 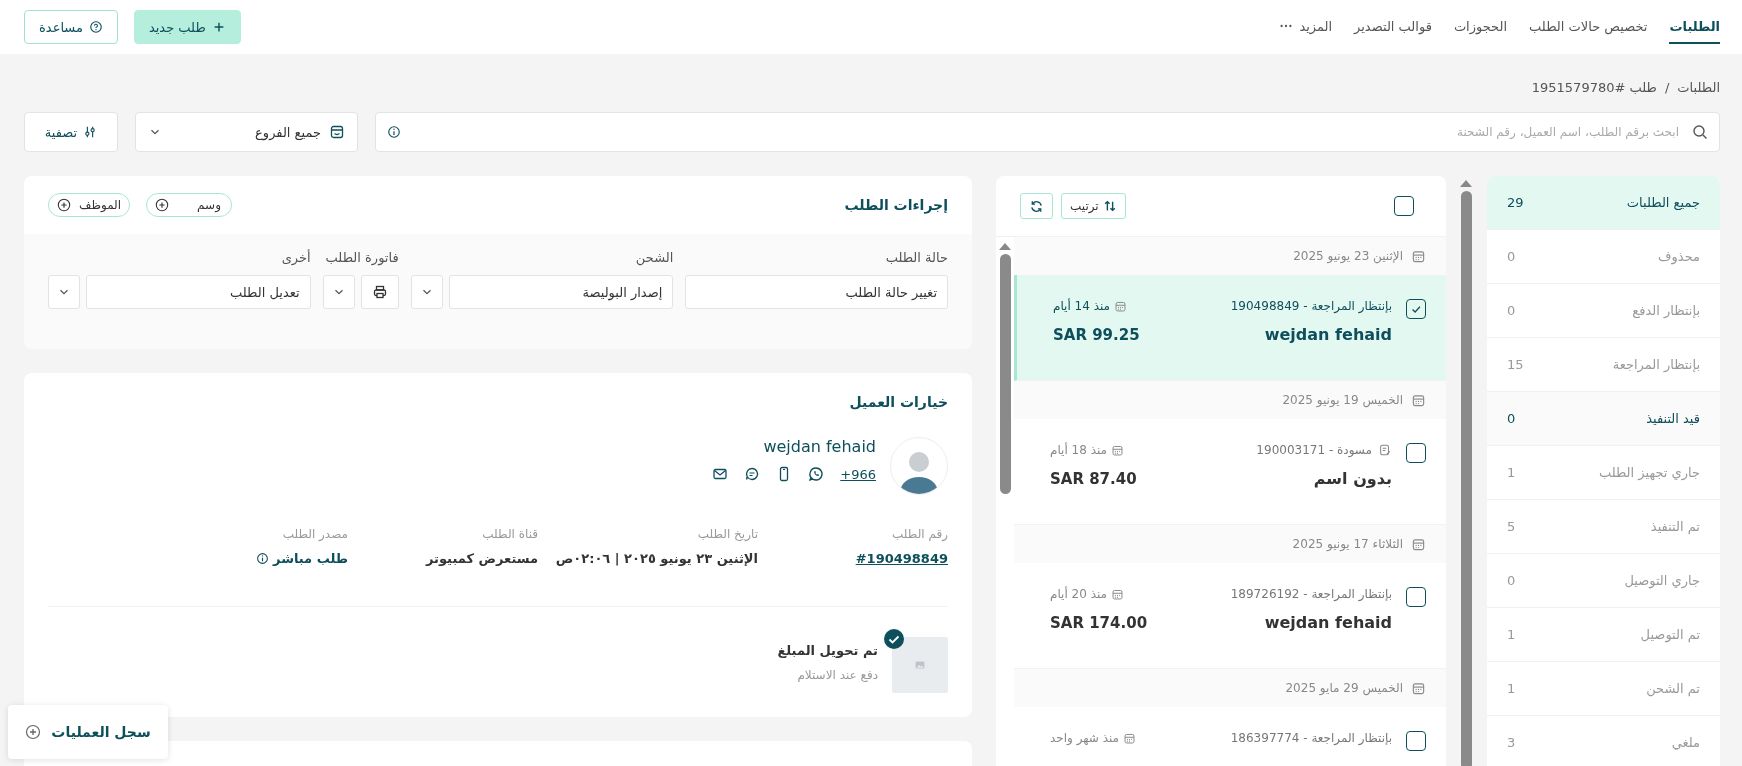 I want to click on order-amount: SAR 174.00, so click(x=1099, y=622).